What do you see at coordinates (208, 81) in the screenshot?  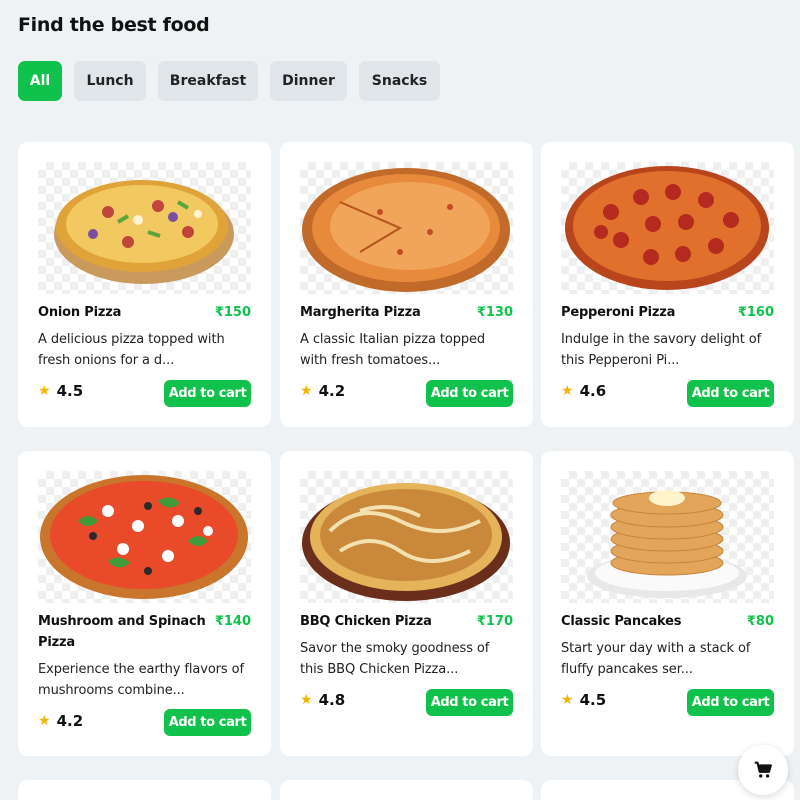 I see `filter-breakfast: Breakfast` at bounding box center [208, 81].